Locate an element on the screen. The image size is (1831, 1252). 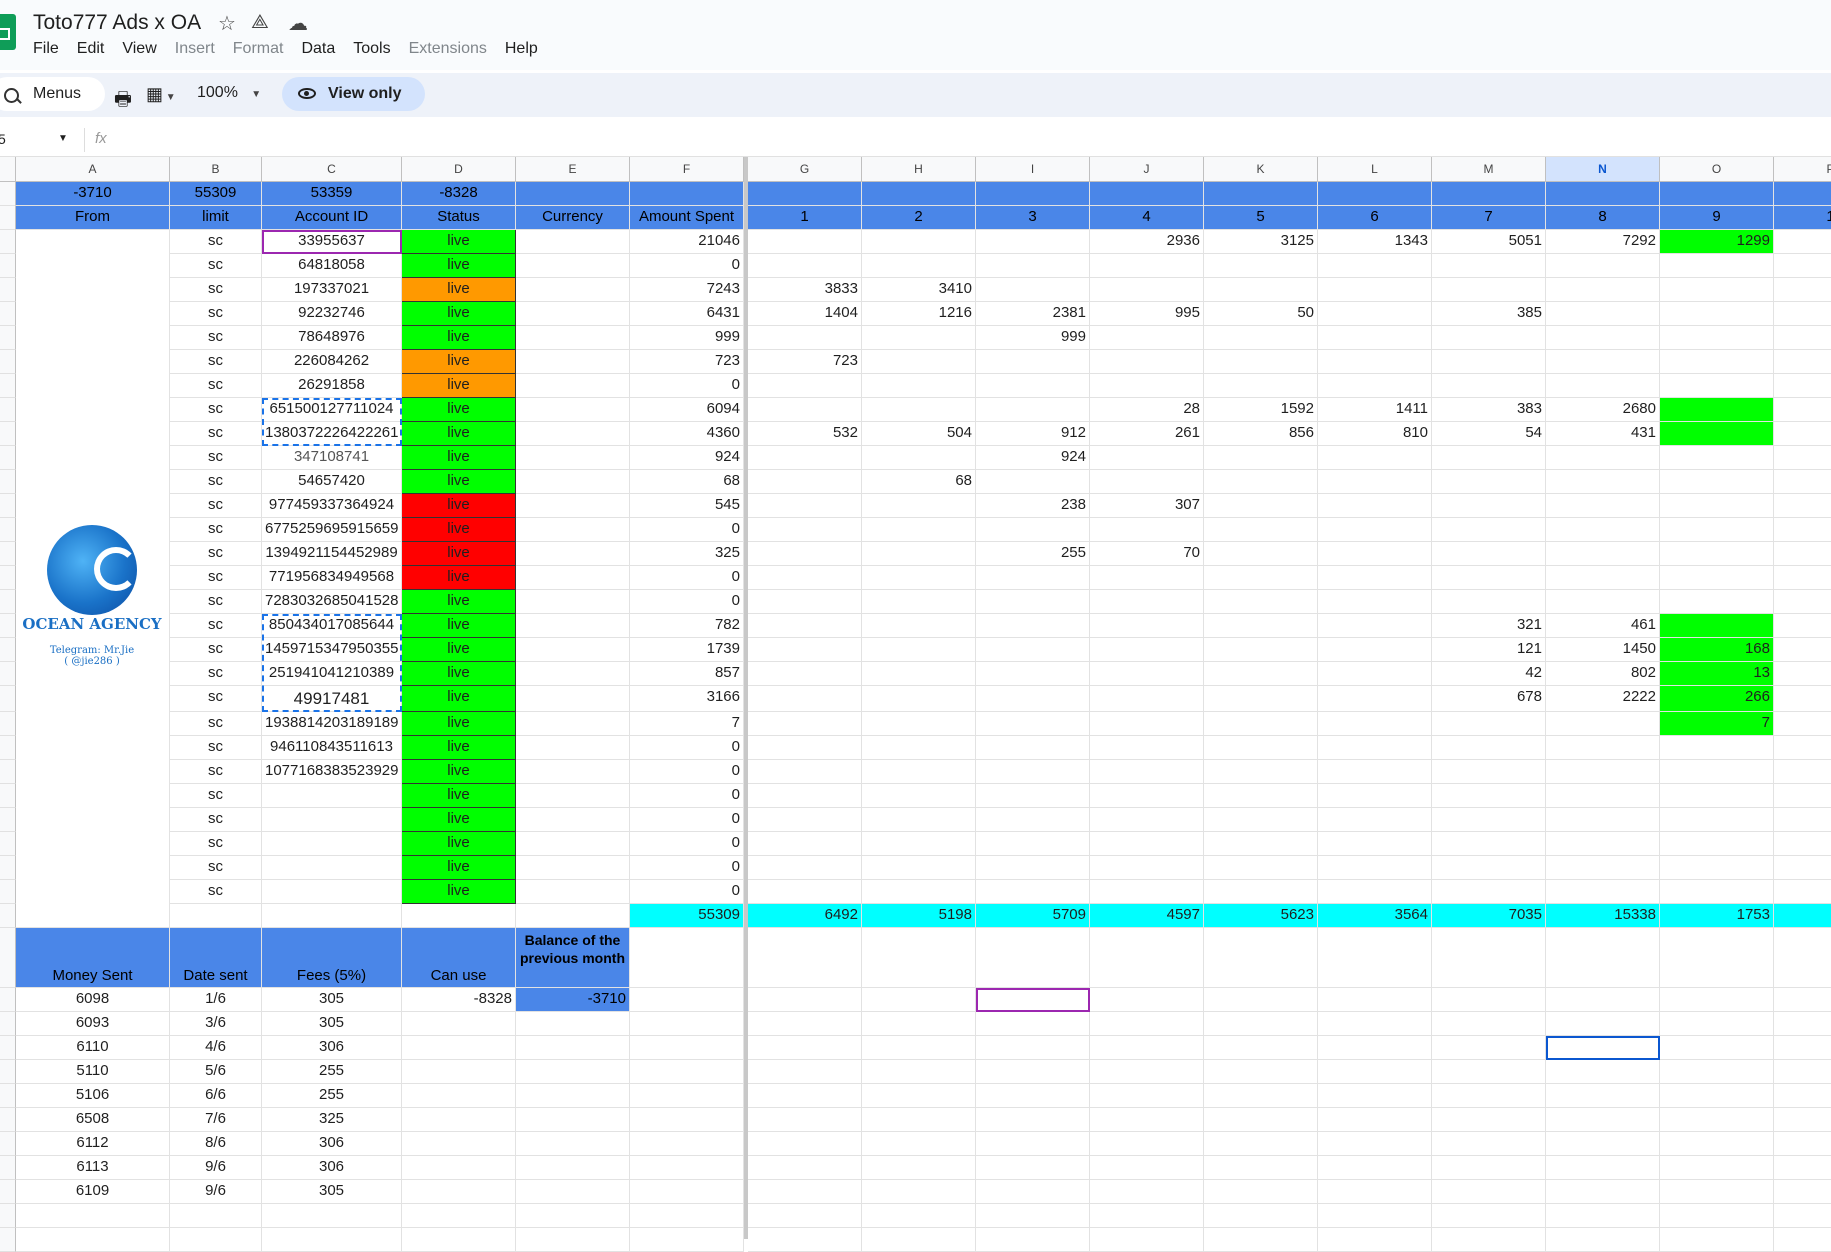
day-spent-cell: 1216 is located at coordinates (919, 314).